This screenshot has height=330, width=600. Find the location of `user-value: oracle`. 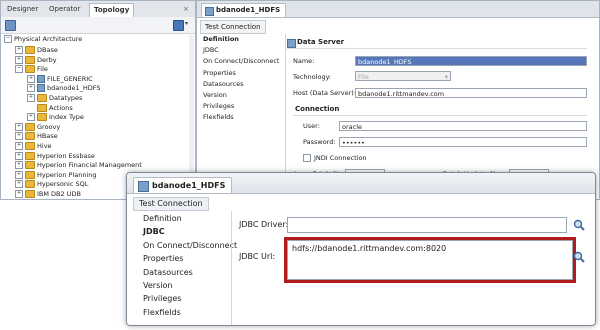

user-value: oracle is located at coordinates (352, 127).